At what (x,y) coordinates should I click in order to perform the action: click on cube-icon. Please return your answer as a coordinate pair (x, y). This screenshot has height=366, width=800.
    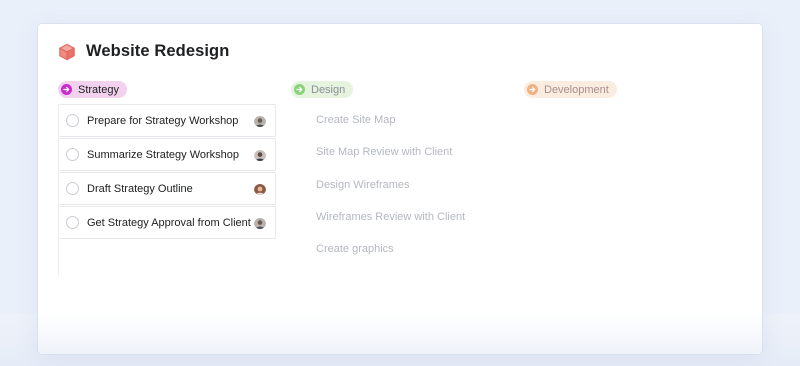
    Looking at the image, I should click on (67, 51).